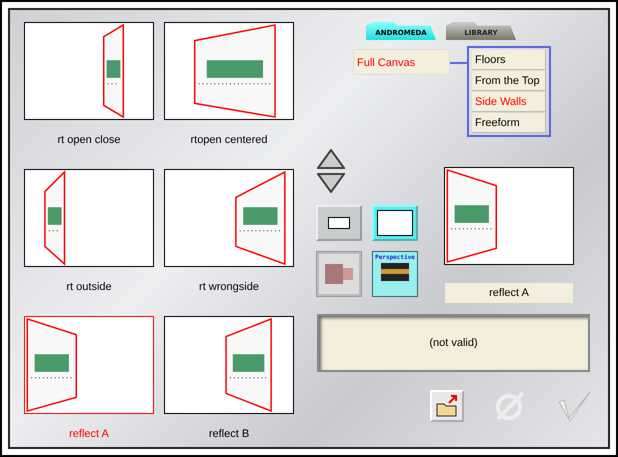 The width and height of the screenshot is (618, 457). What do you see at coordinates (229, 287) in the screenshot?
I see `thumbnail-caption: rt wrongside` at bounding box center [229, 287].